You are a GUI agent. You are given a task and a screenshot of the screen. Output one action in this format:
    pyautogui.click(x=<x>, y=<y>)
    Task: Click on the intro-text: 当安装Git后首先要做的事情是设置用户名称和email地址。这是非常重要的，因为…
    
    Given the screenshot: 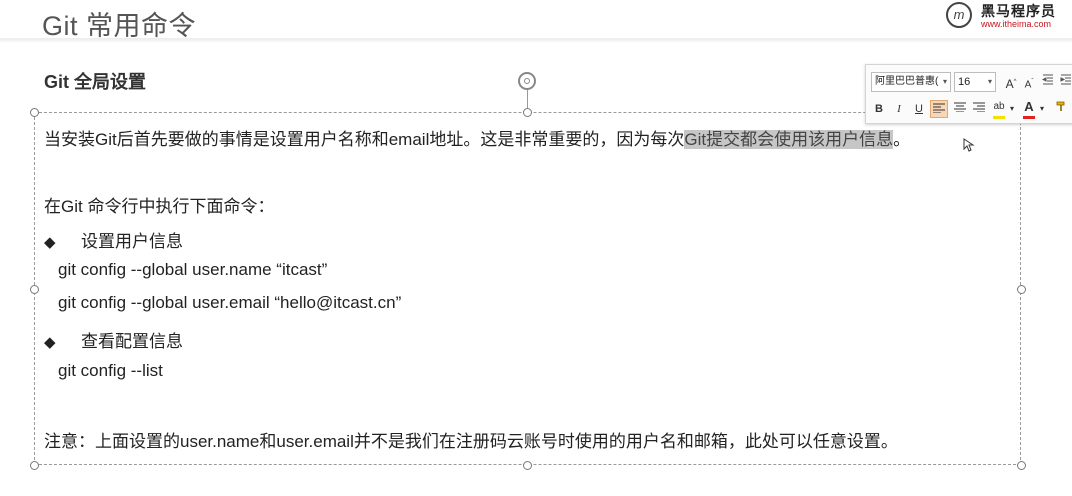 What is the action you would take?
    pyautogui.click(x=364, y=139)
    